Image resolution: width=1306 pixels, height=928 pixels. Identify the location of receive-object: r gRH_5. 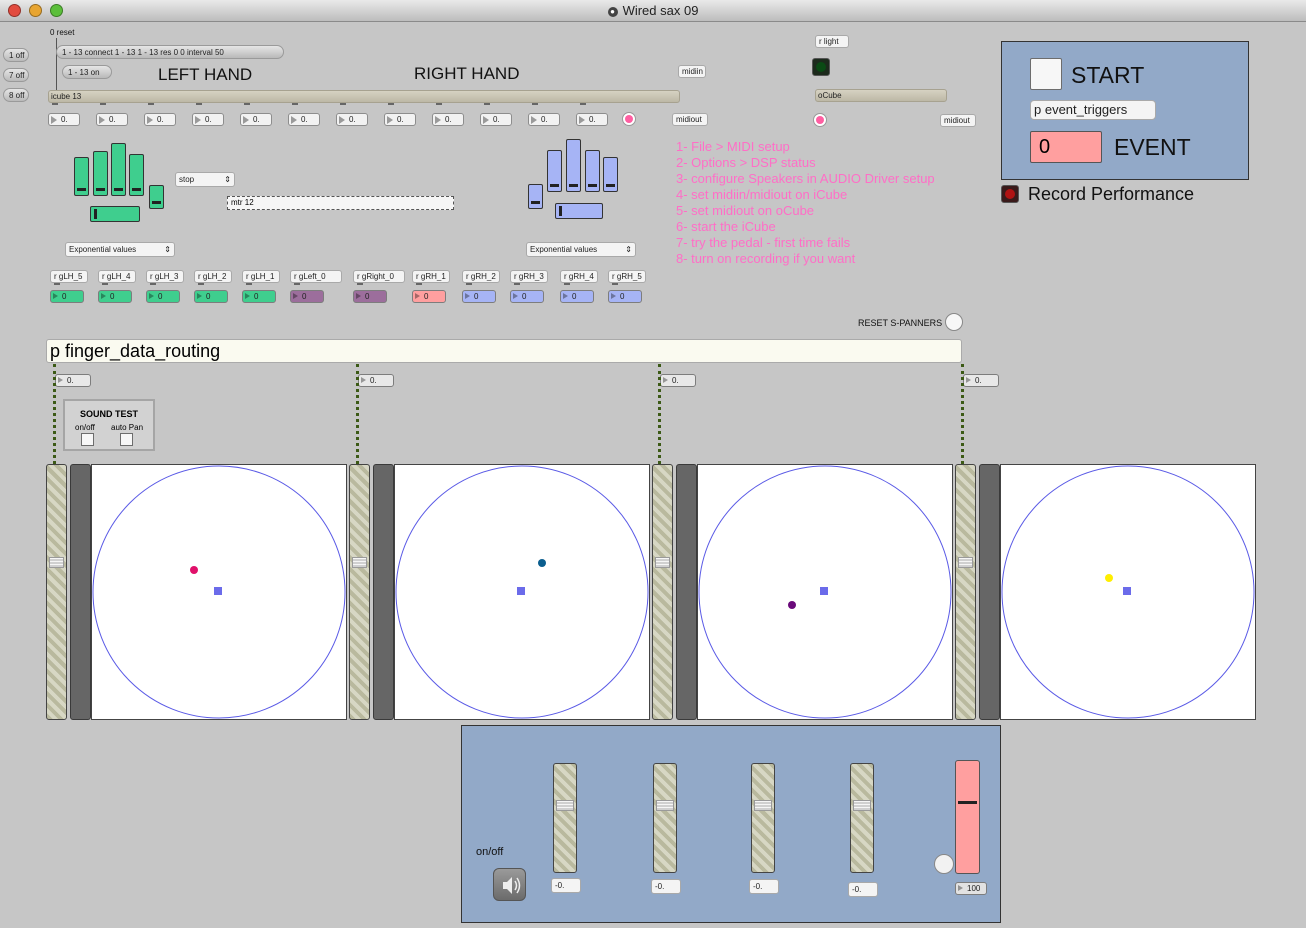
(627, 276).